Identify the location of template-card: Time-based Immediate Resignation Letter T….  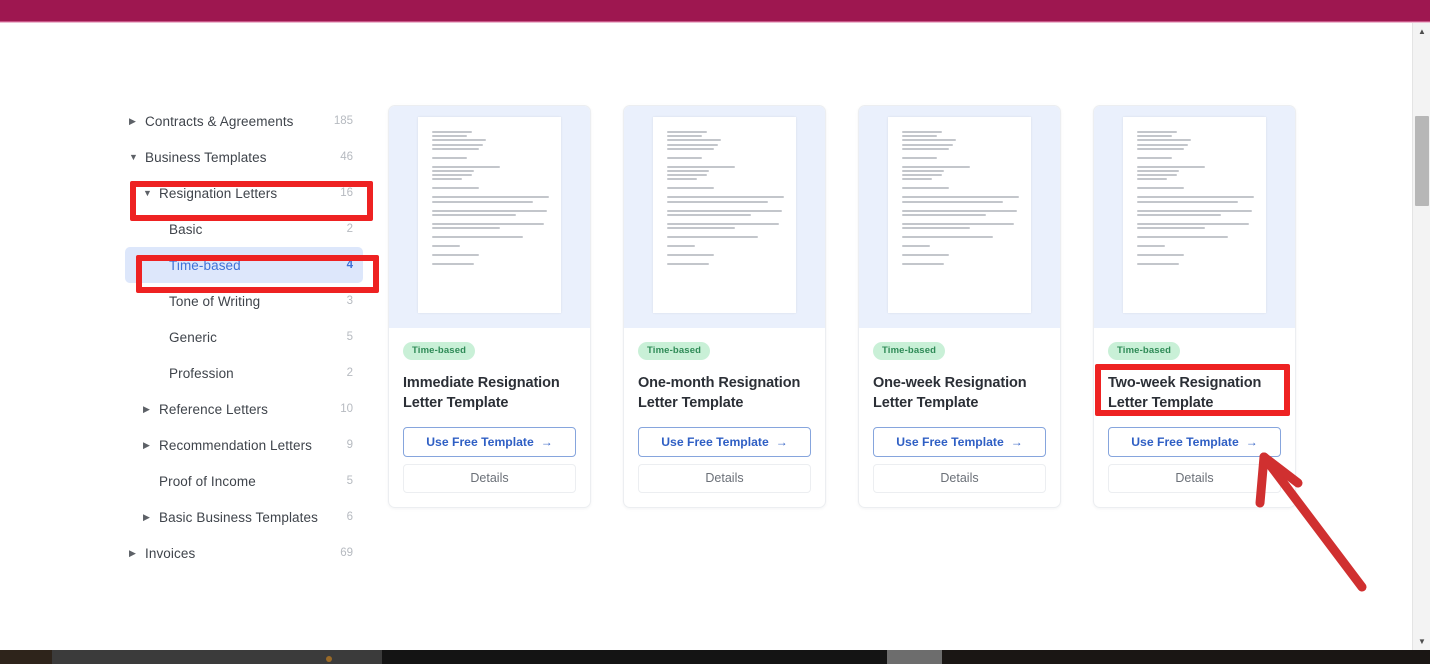
(489, 306).